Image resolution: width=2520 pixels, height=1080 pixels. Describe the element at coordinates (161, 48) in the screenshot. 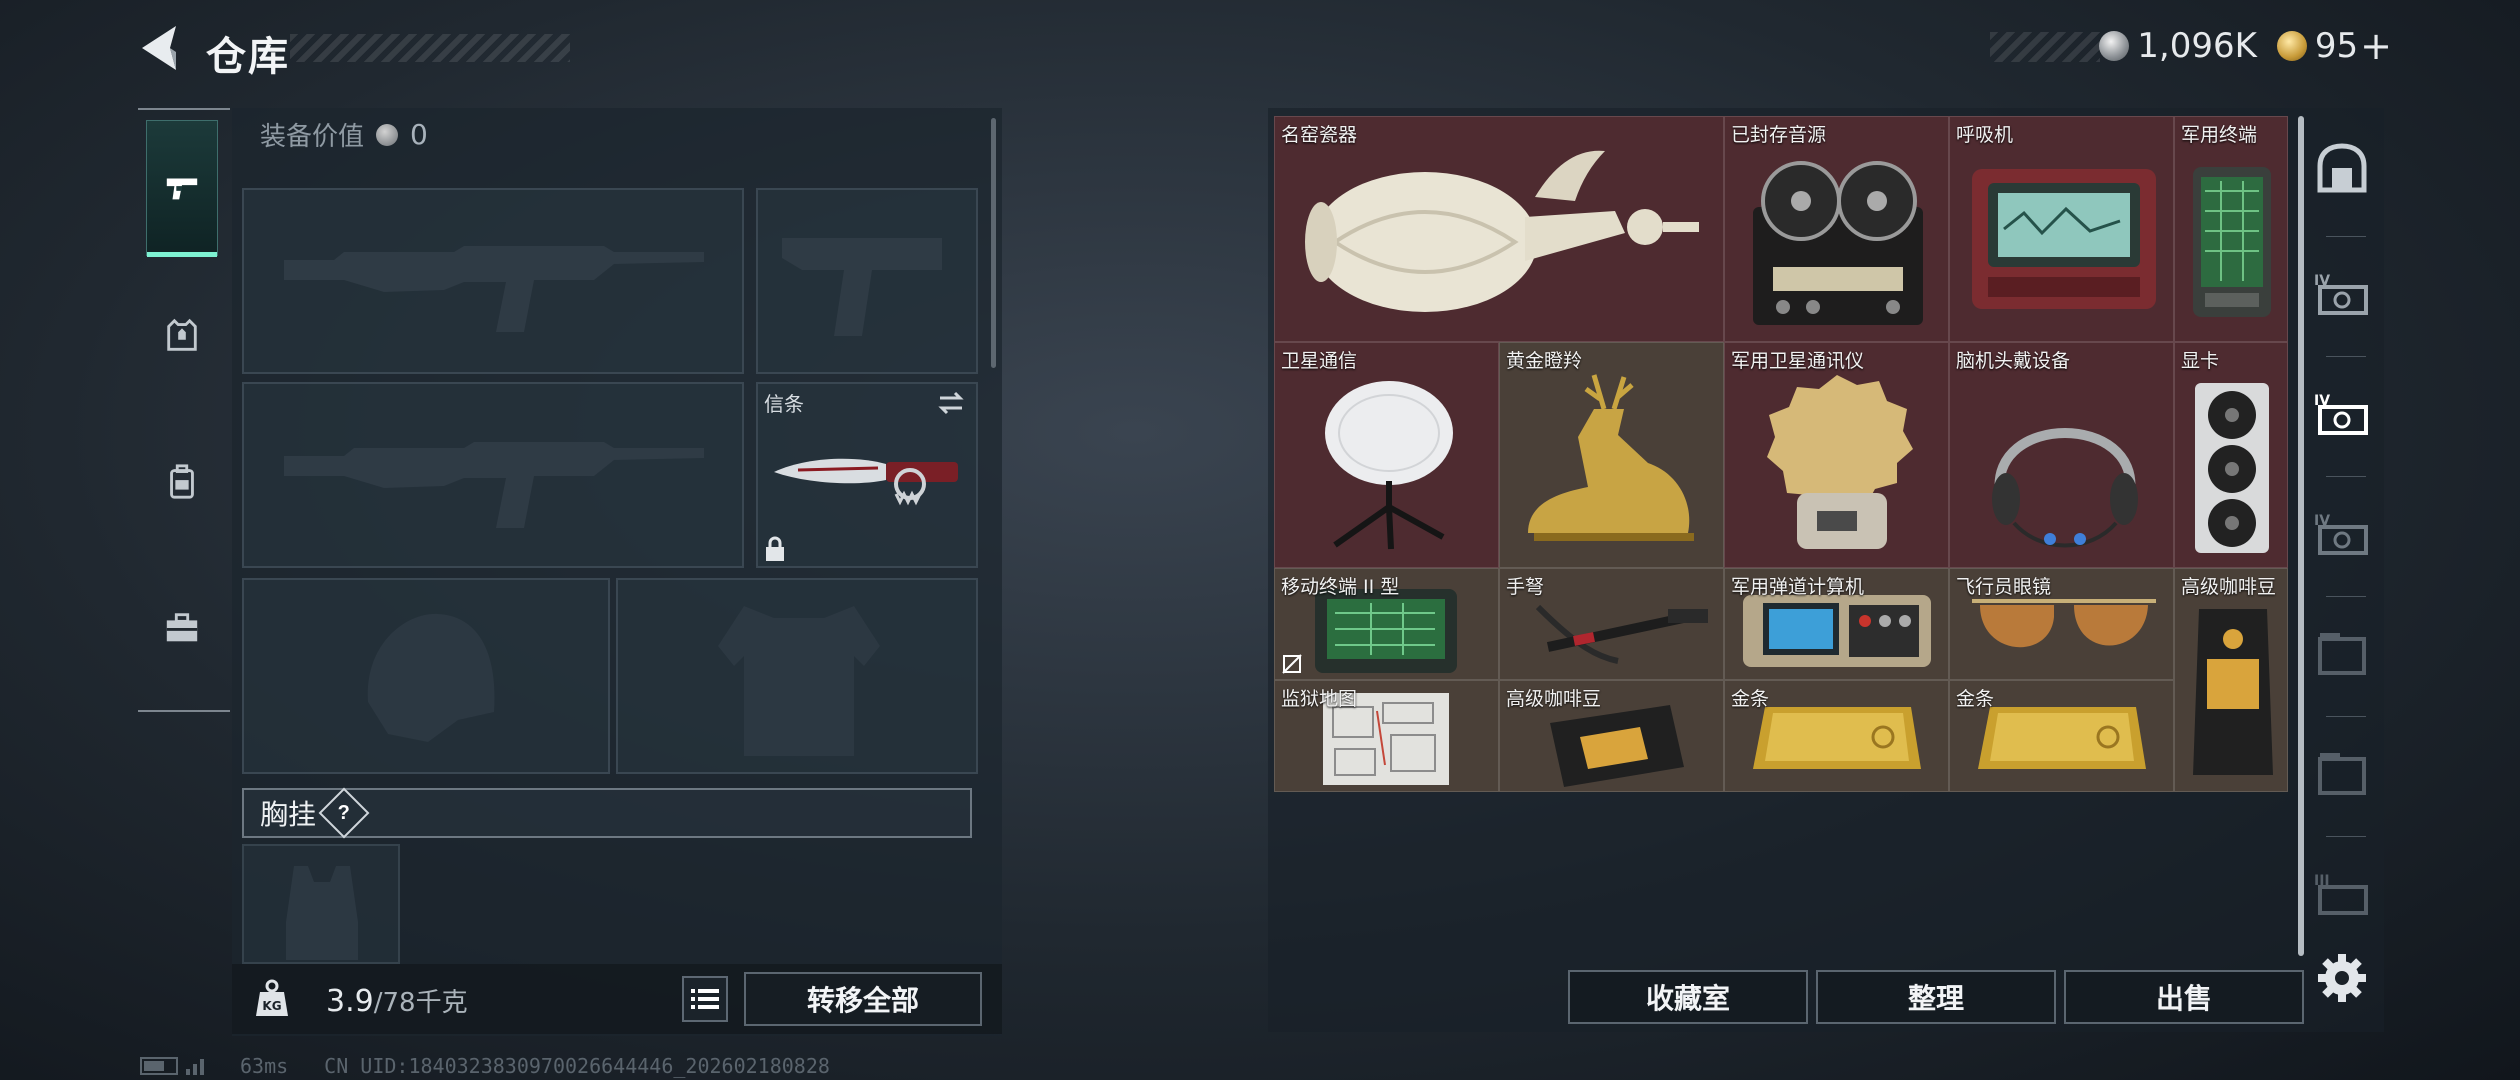

I see `back-button` at that location.